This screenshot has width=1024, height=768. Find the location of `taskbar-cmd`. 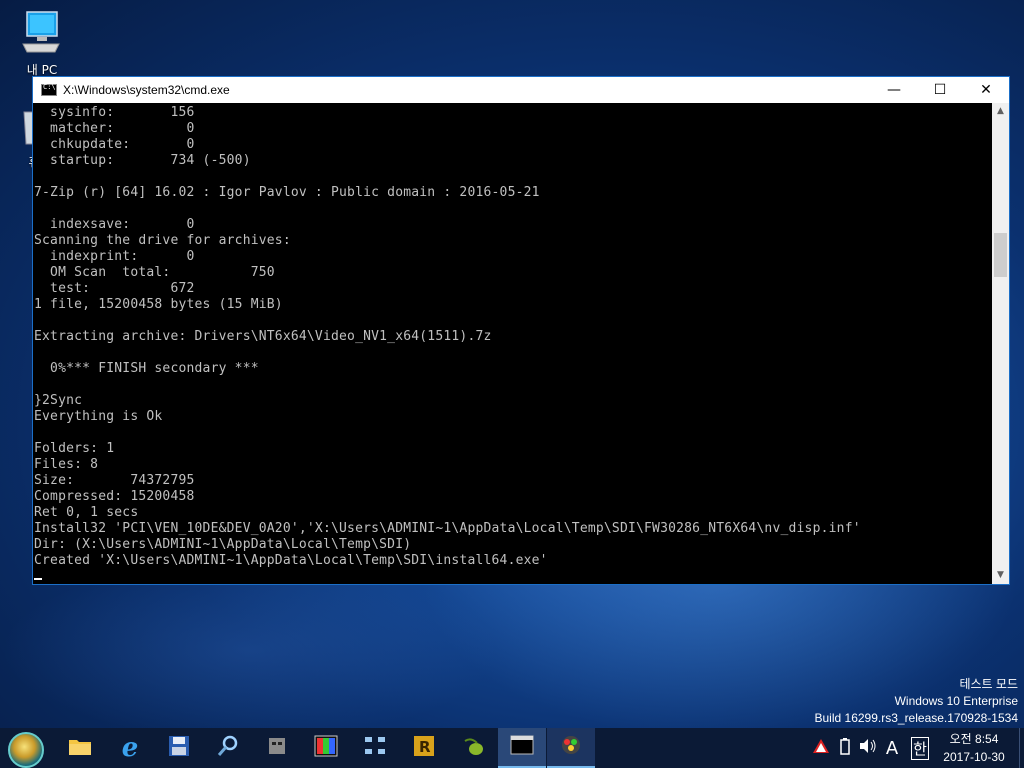

taskbar-cmd is located at coordinates (522, 748).